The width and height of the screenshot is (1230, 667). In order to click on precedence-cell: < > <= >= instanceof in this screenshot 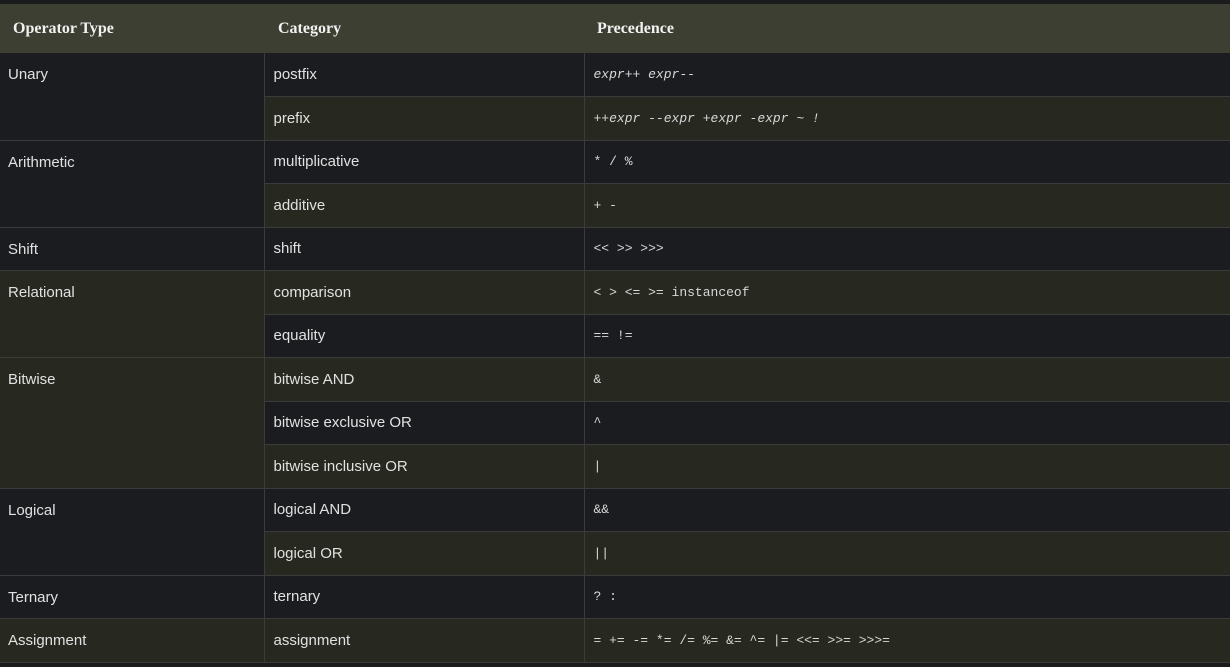, I will do `click(907, 292)`.